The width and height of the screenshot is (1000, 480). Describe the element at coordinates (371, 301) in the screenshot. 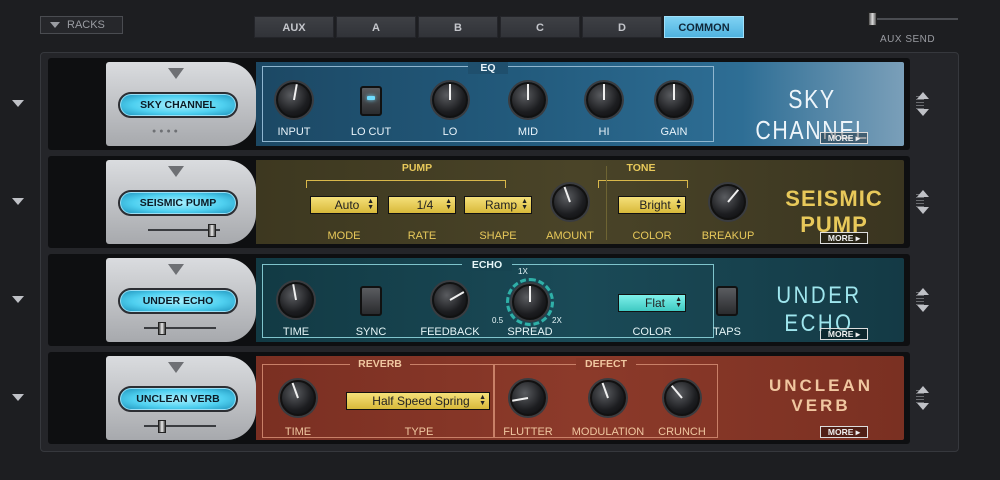

I see `sync-switch` at that location.